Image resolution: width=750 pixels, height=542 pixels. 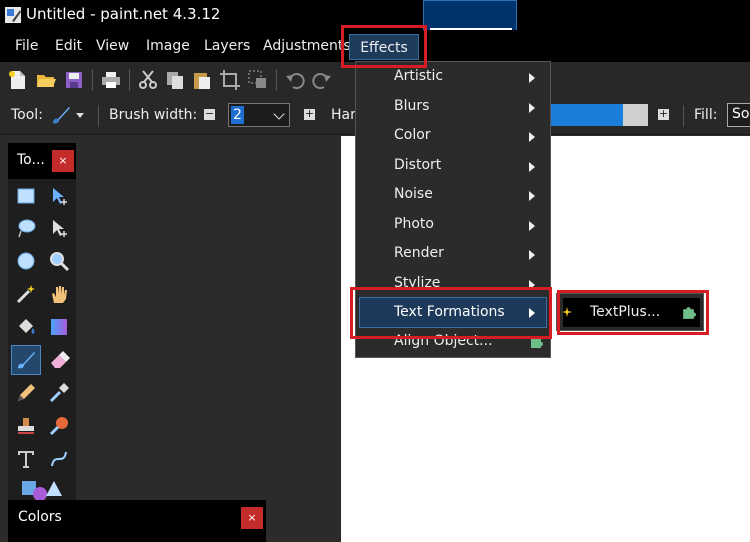 What do you see at coordinates (175, 80) in the screenshot?
I see `copy-icon` at bounding box center [175, 80].